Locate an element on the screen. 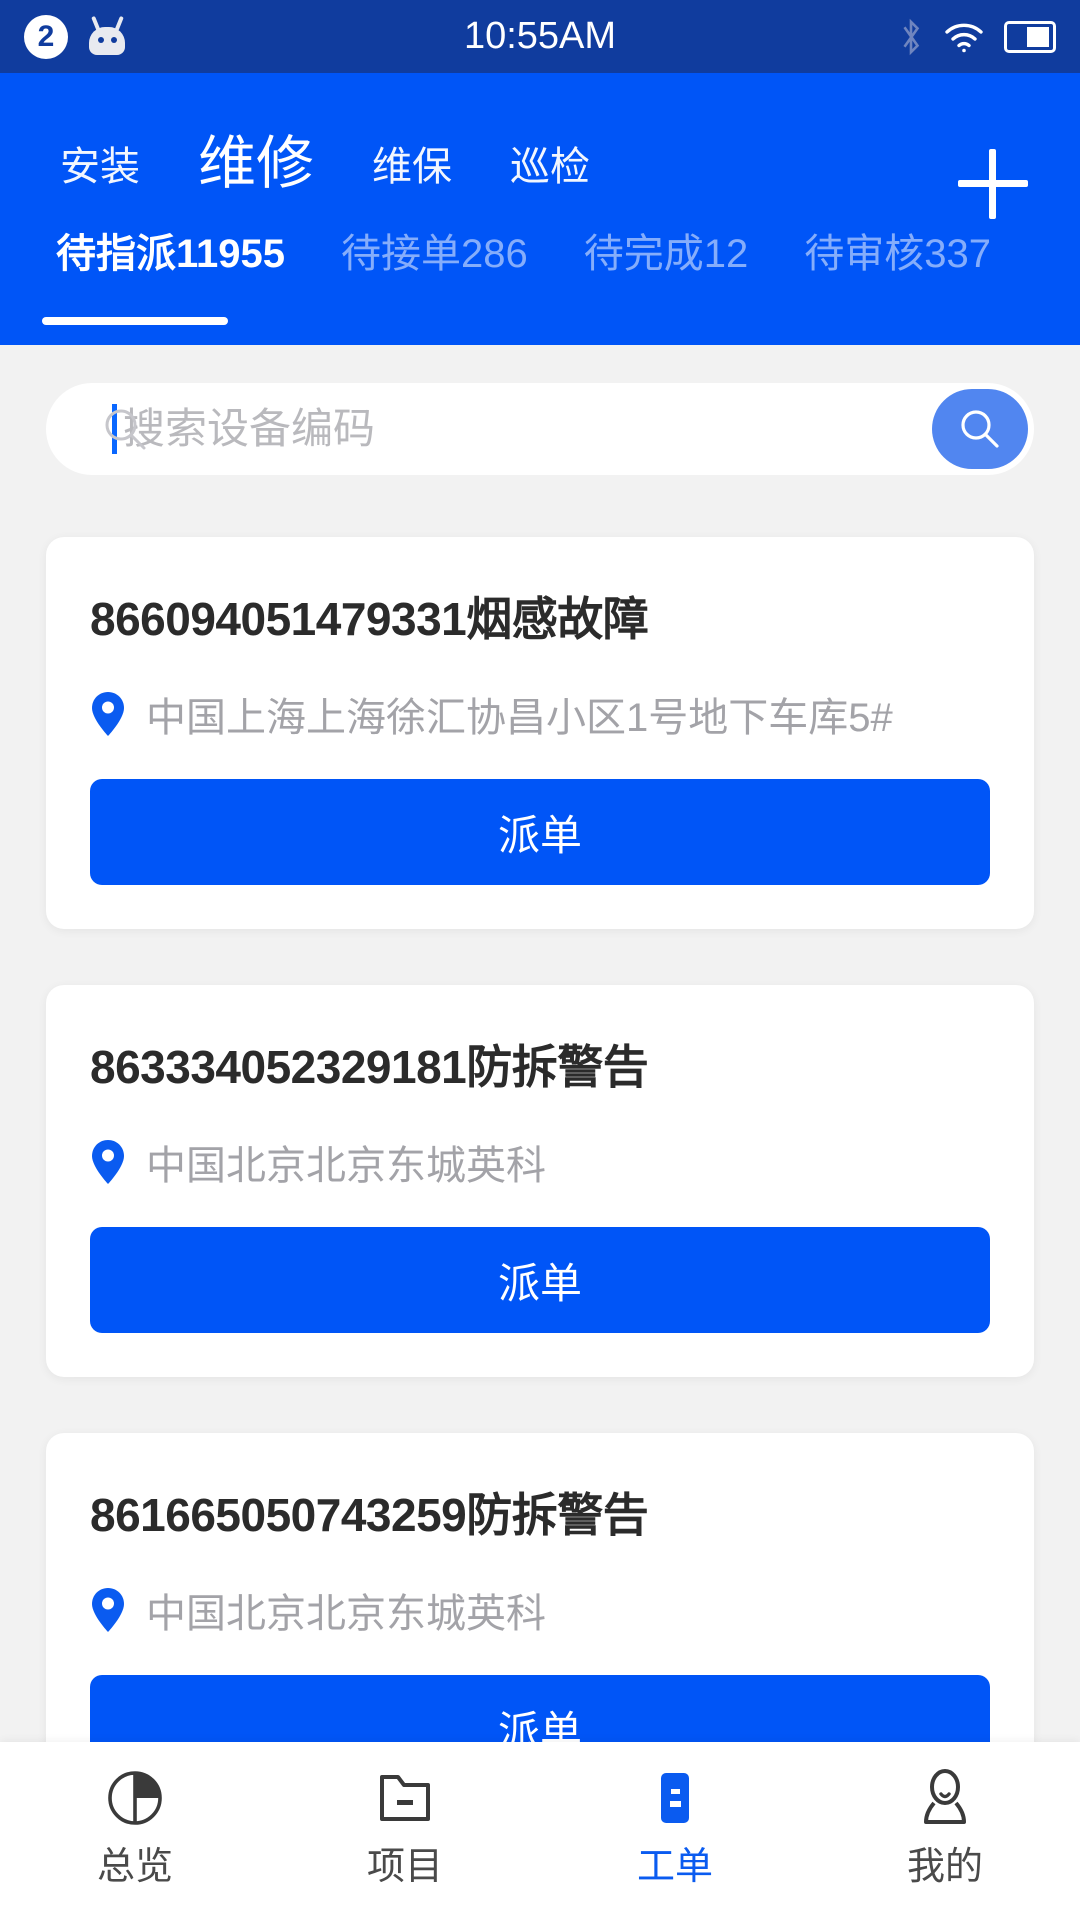 The image size is (1080, 1920). bottom-navigation: 总览 项目 工单 我的 is located at coordinates (540, 1831).